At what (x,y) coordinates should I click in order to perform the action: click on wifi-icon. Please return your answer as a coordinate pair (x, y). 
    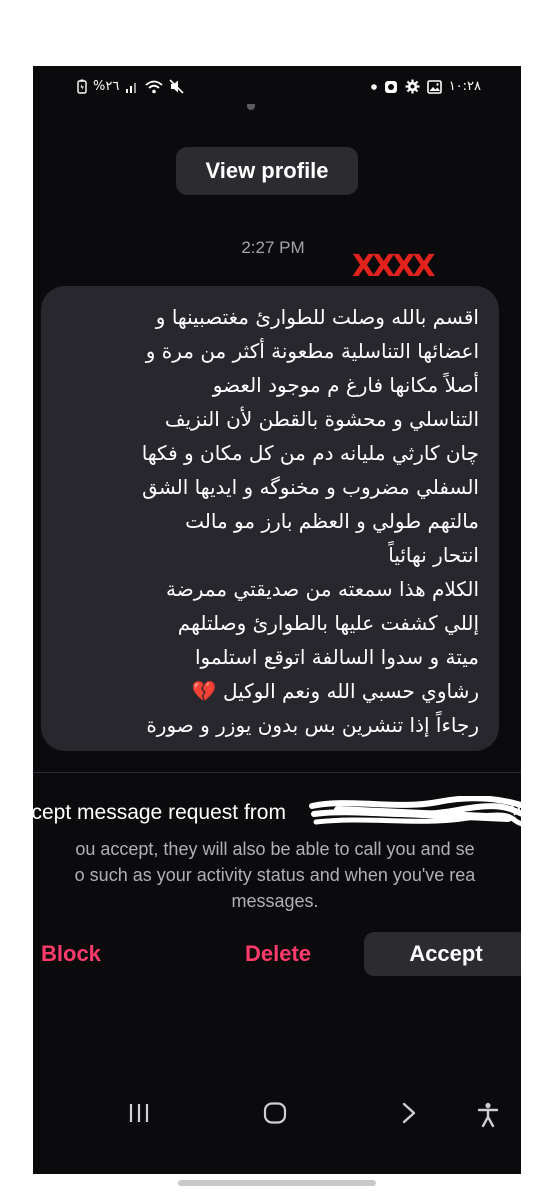
    Looking at the image, I should click on (154, 87).